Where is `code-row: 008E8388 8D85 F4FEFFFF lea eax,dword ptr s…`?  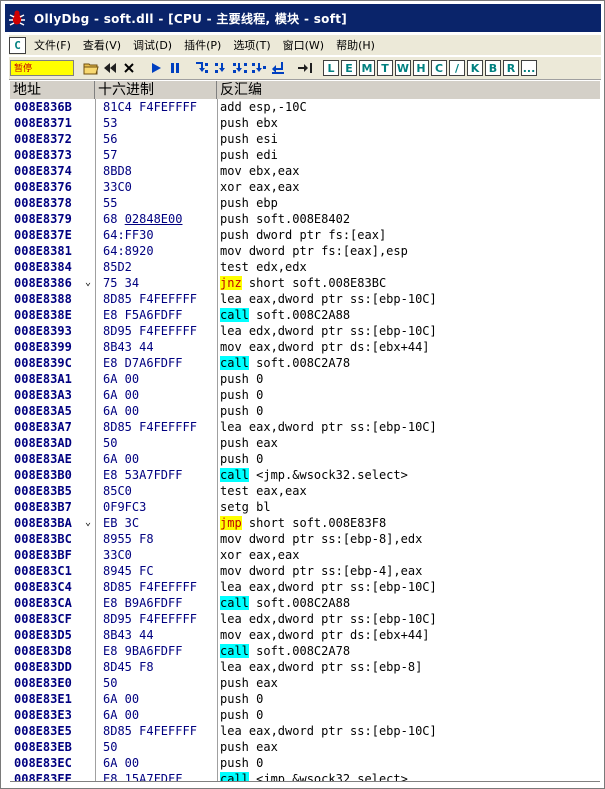 code-row: 008E8388 8D85 F4FEFFFF lea eax,dword ptr s… is located at coordinates (305, 299).